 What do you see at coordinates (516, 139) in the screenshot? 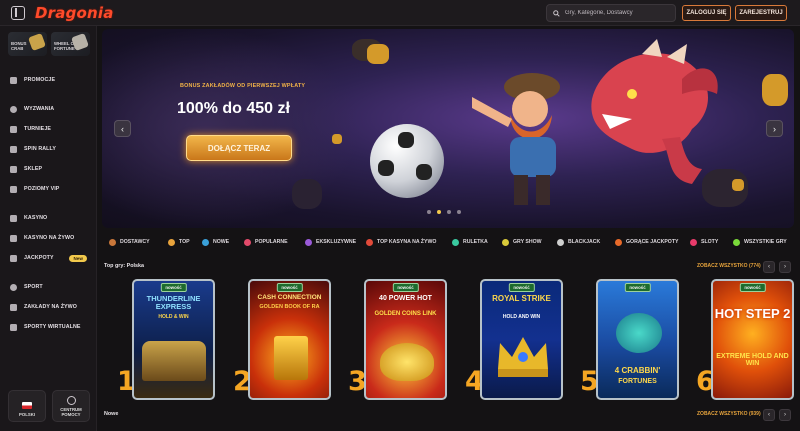
I see `dwarf-illustration` at bounding box center [516, 139].